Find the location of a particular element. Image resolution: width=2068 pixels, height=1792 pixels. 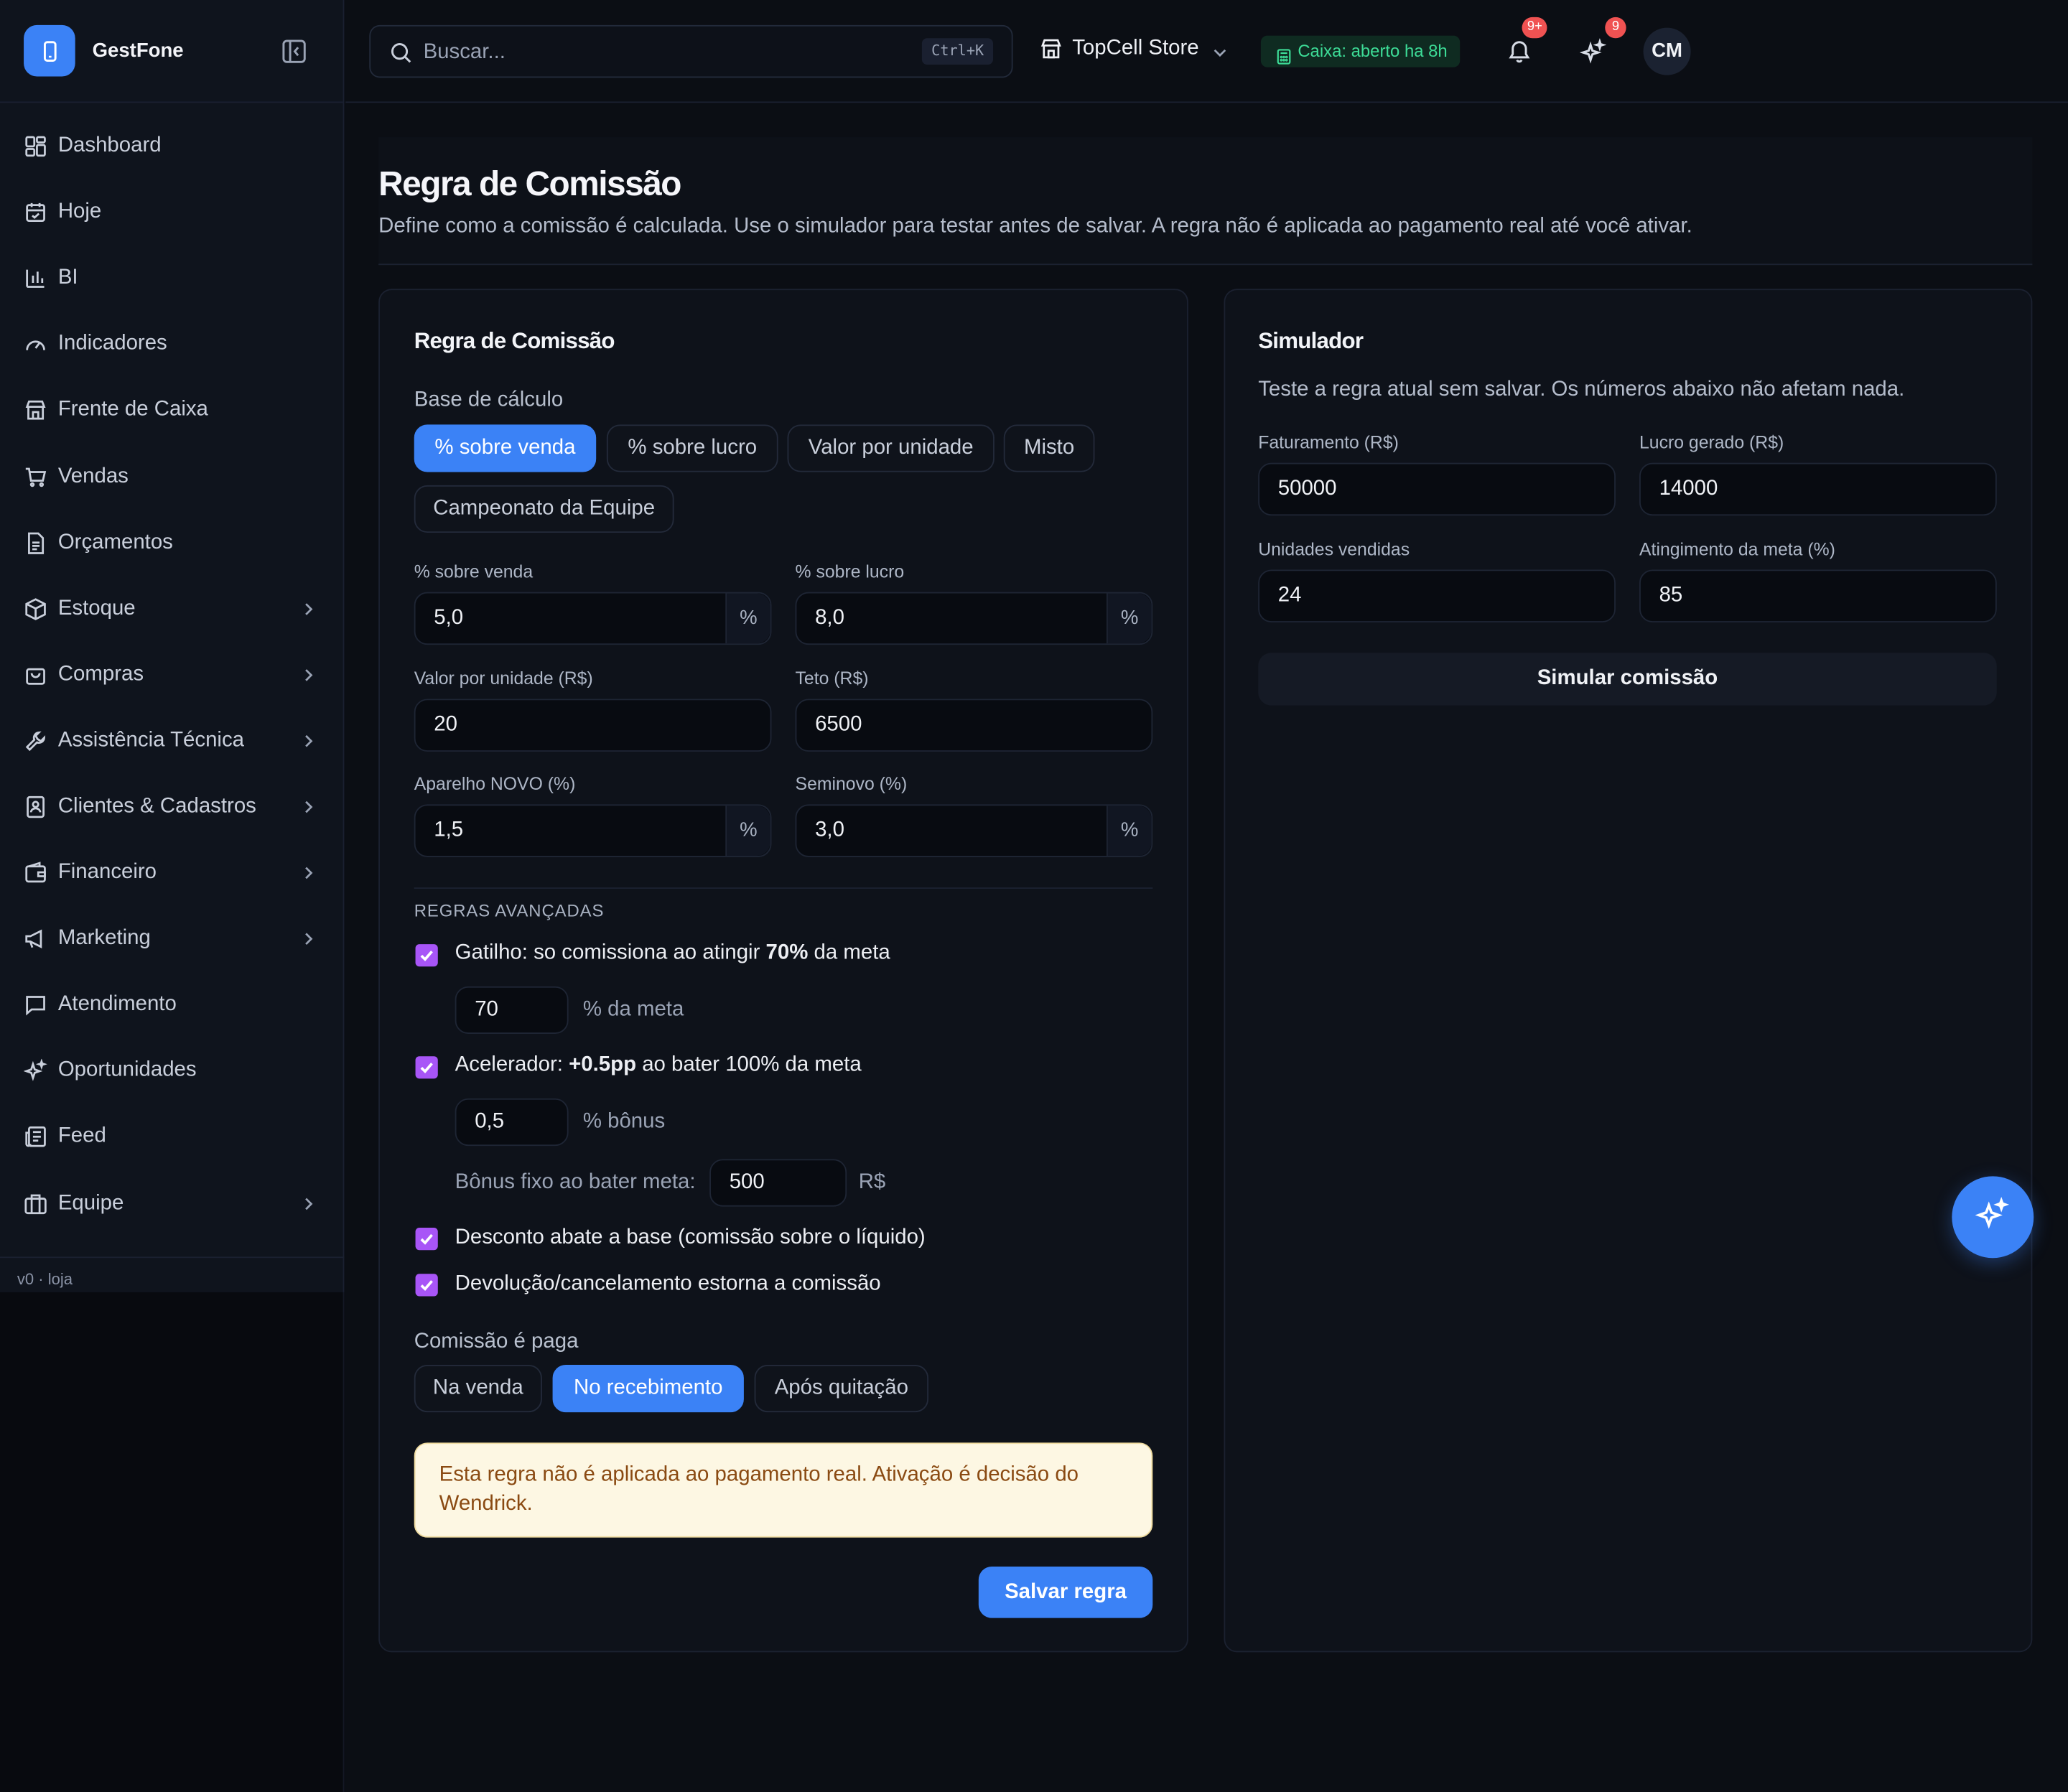

unidades-input: 24 is located at coordinates (1437, 595).